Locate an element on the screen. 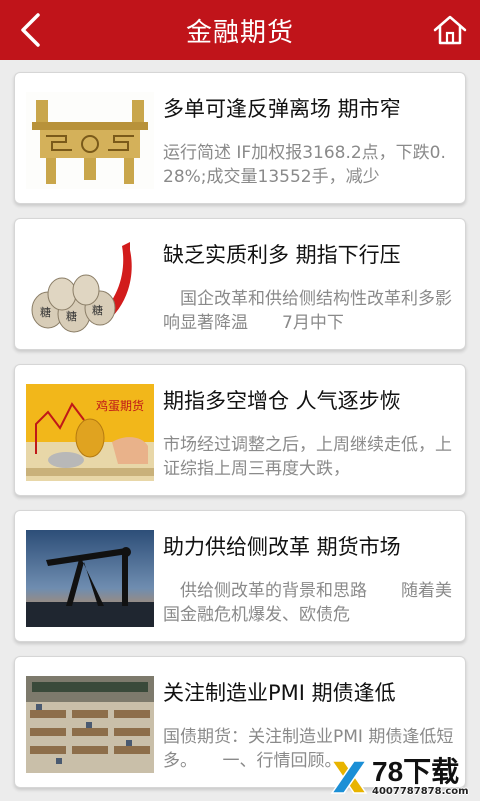 The height and width of the screenshot is (801, 480). golden-ding-vessel-image is located at coordinates (90, 140).